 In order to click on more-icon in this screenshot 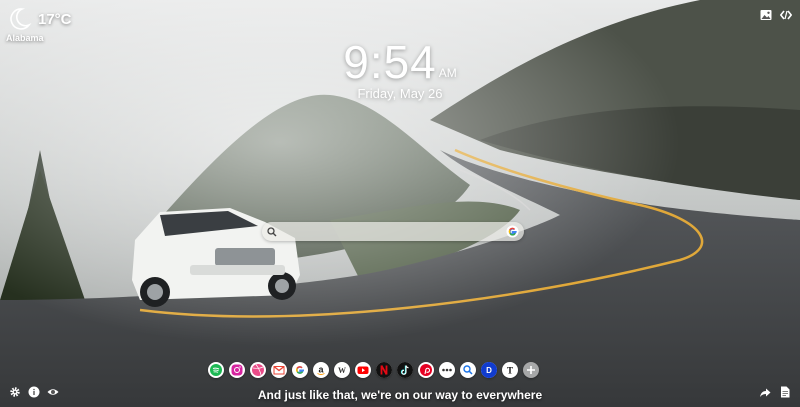, I will do `click(447, 370)`.